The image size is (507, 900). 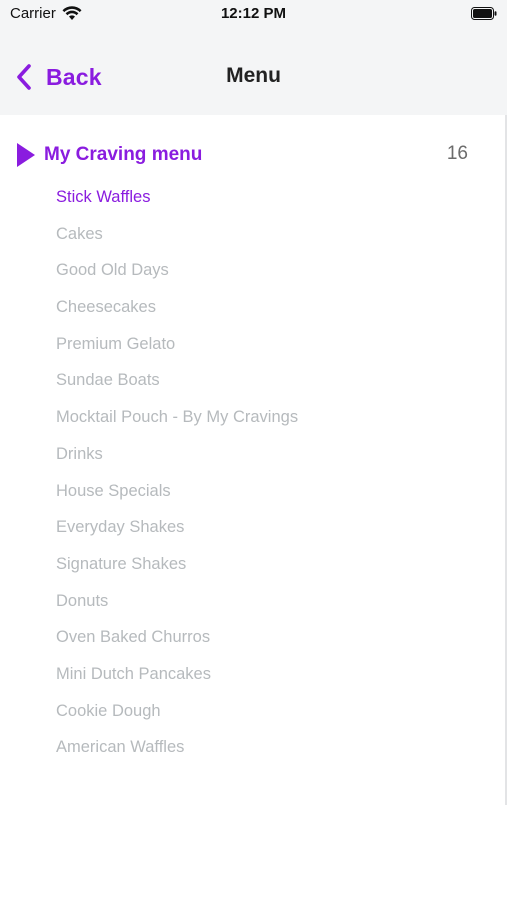 I want to click on menu-item-cookie-dough: Cookie Dough, so click(x=177, y=716).